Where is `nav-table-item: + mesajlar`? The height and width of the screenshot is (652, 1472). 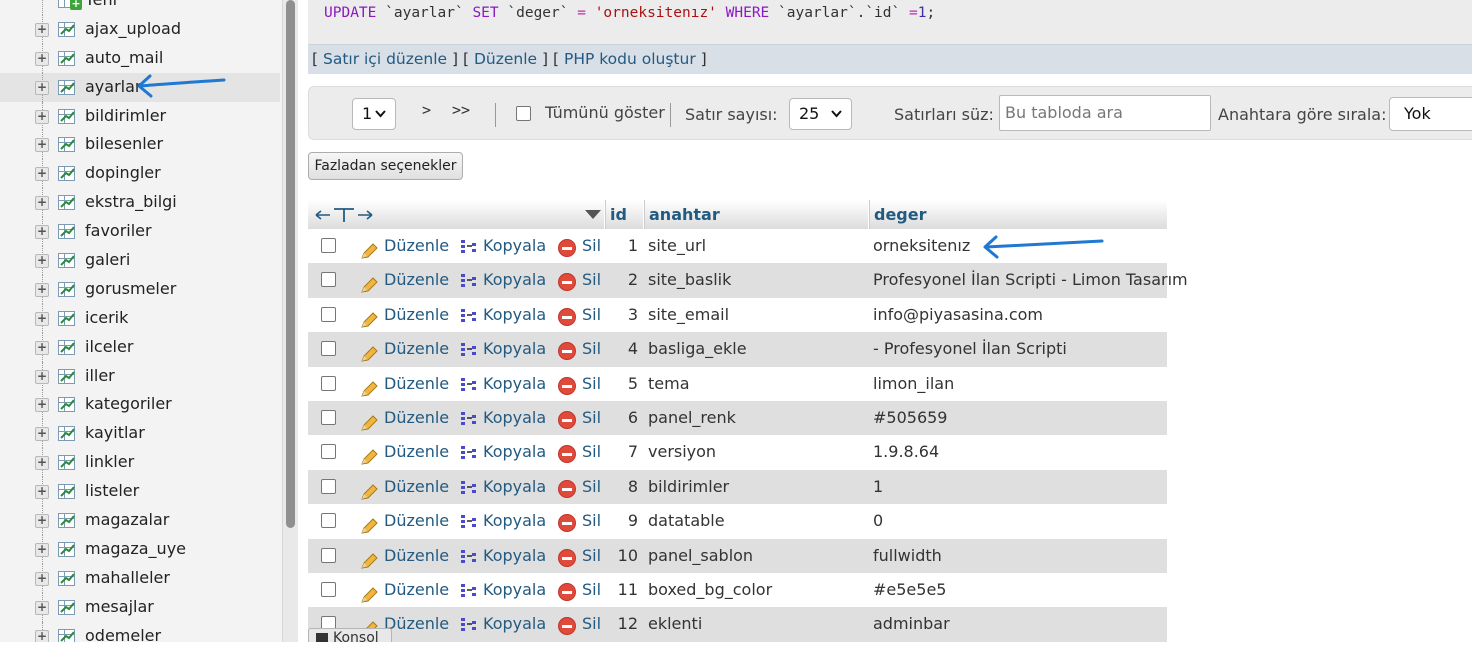 nav-table-item: + mesajlar is located at coordinates (140, 607).